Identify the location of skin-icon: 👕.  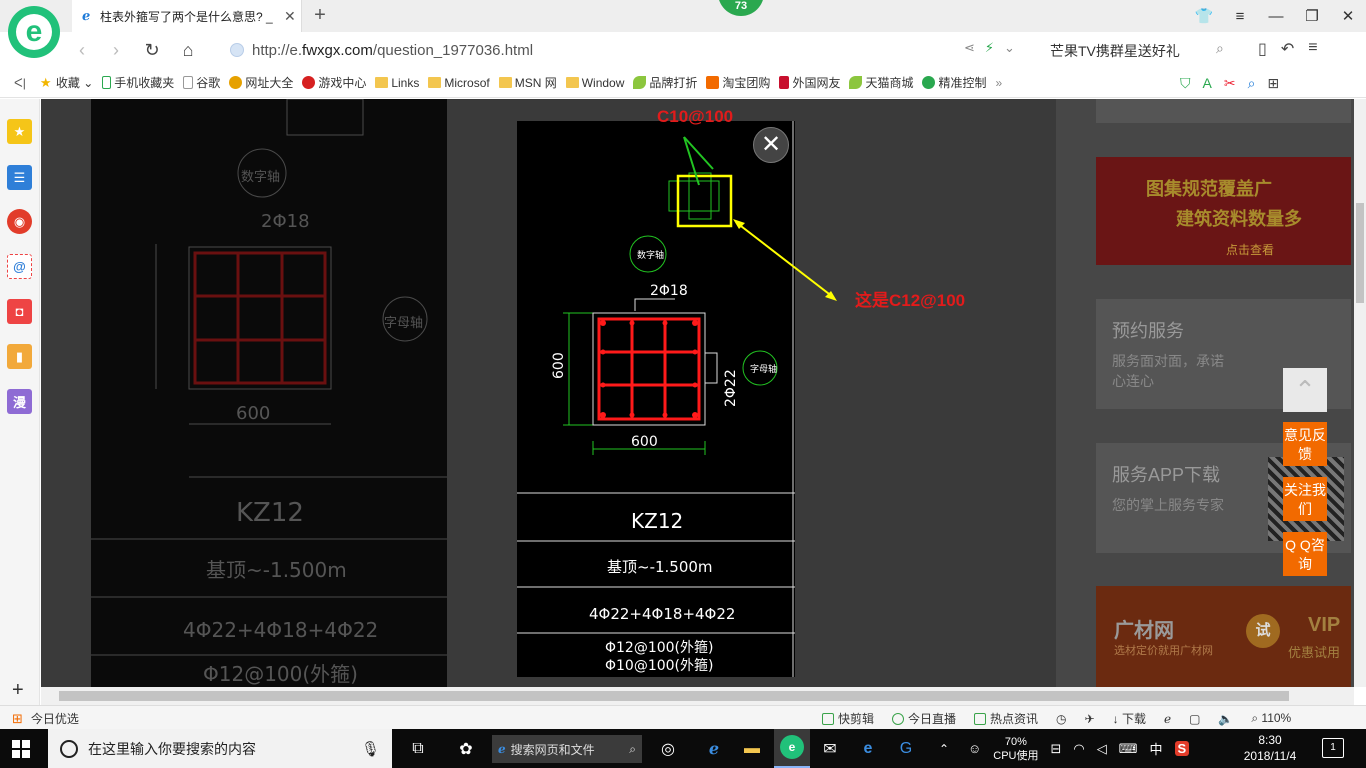
(1204, 16).